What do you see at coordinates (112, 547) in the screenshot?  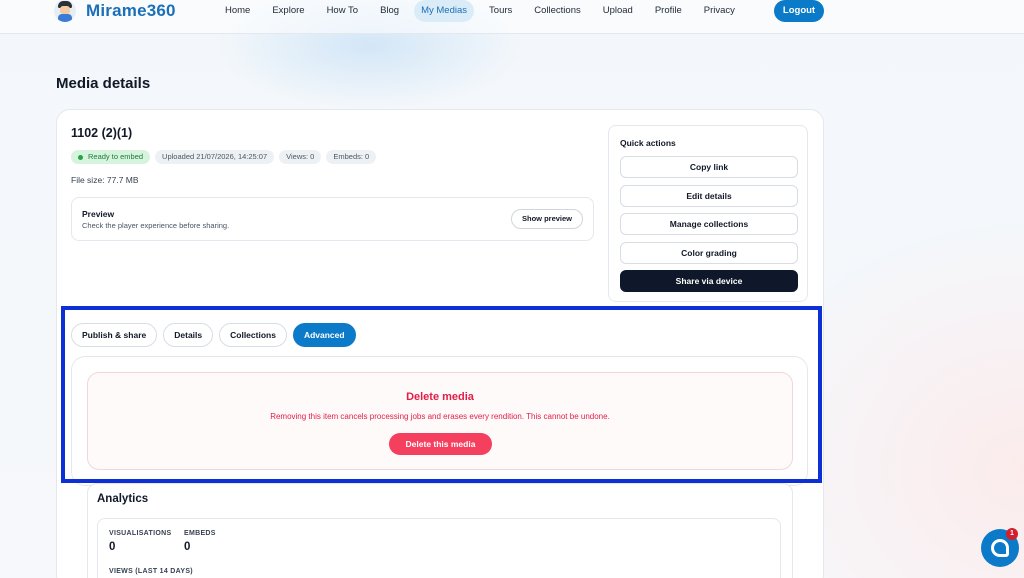 I see `visualisations-value: 0` at bounding box center [112, 547].